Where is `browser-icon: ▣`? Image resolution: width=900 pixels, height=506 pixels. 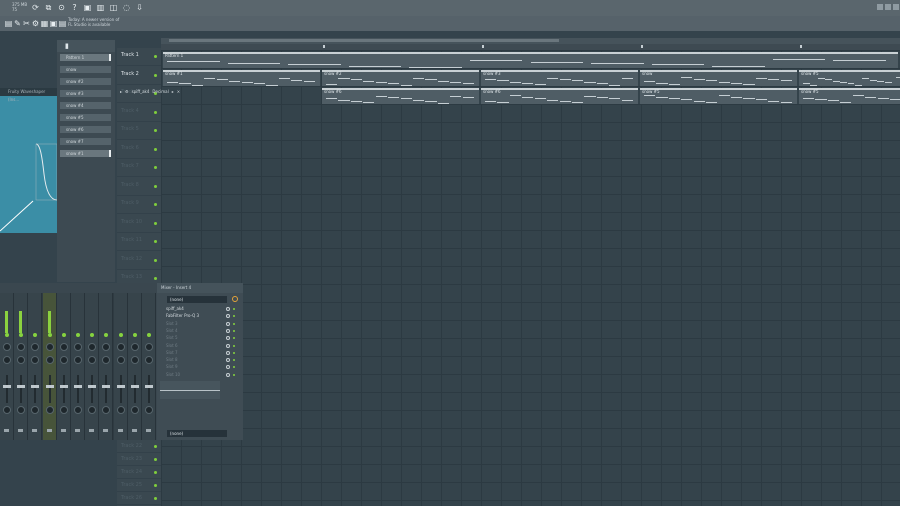 browser-icon: ▣ is located at coordinates (53, 23).